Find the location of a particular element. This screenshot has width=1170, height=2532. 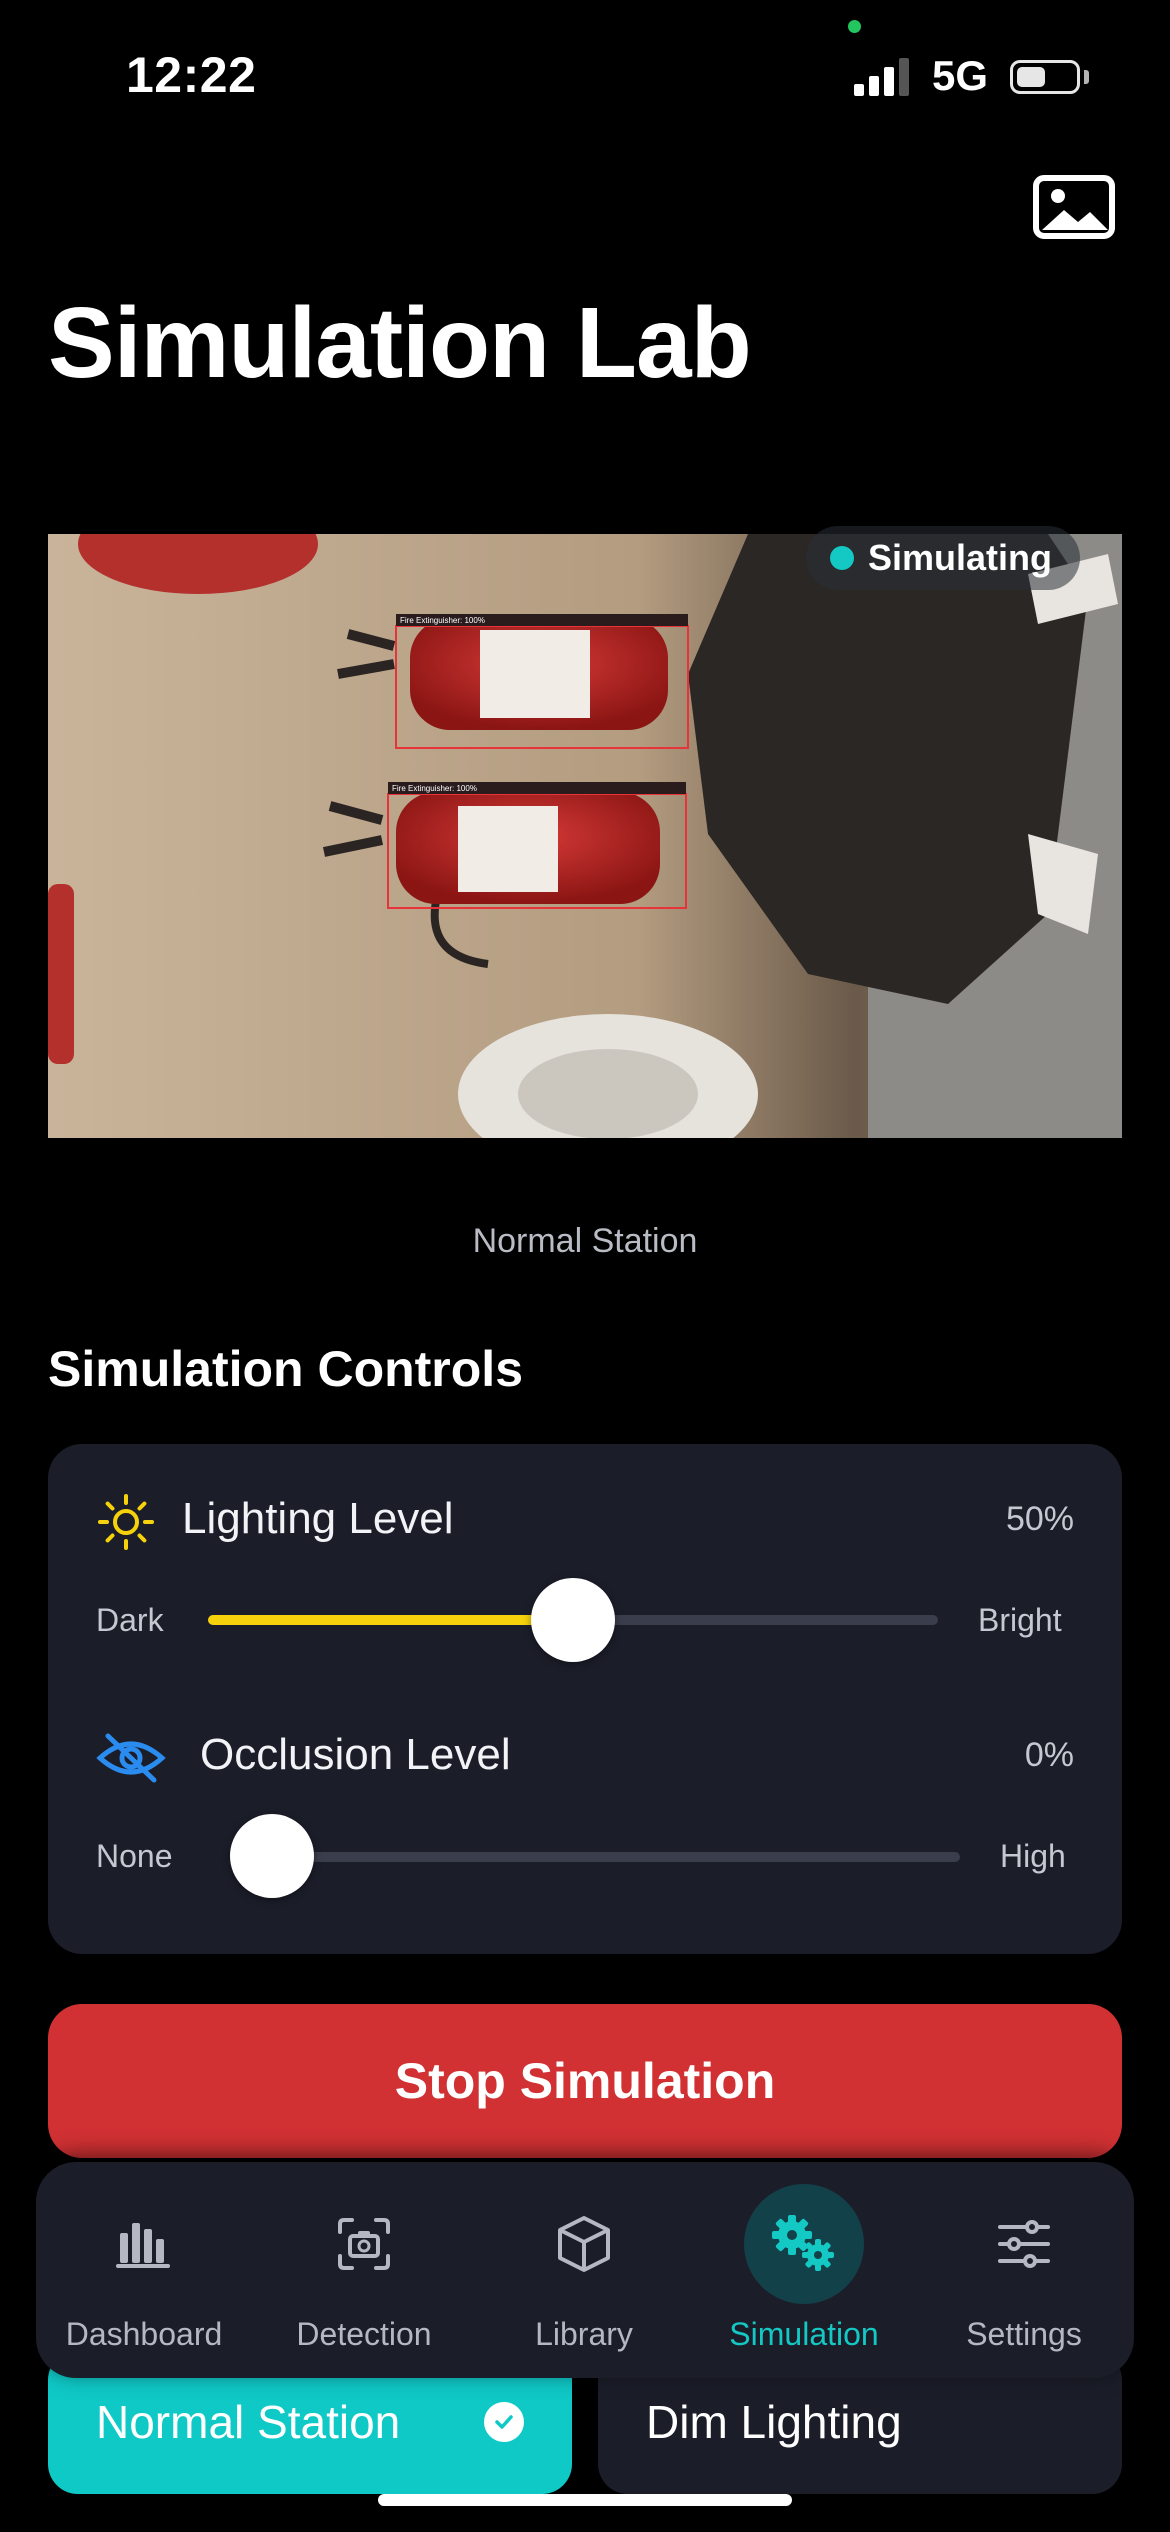

tab-label: Settings is located at coordinates (1024, 2334).